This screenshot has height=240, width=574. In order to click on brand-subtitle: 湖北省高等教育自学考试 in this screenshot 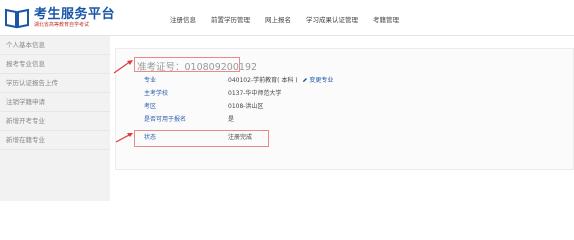, I will do `click(62, 25)`.